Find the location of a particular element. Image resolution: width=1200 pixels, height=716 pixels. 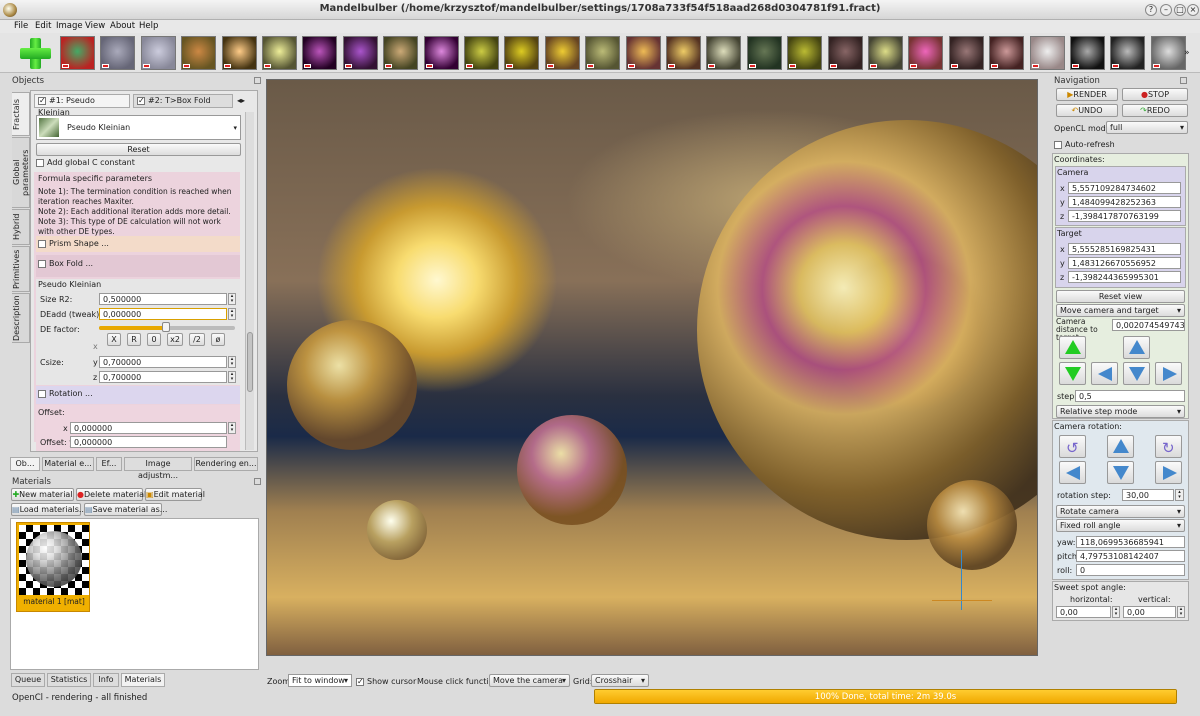

move-forward-button is located at coordinates (1072, 347).